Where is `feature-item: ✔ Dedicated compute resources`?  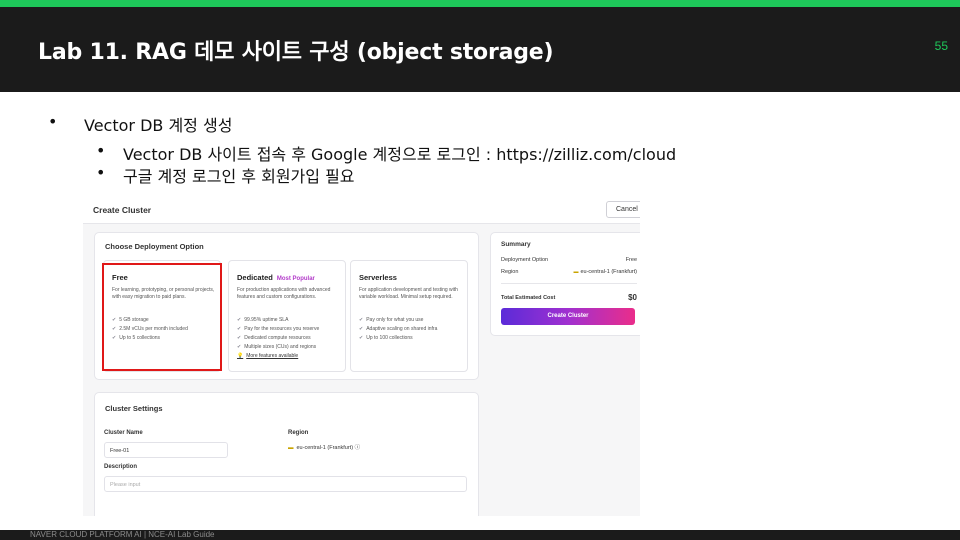 feature-item: ✔ Dedicated compute resources is located at coordinates (274, 338).